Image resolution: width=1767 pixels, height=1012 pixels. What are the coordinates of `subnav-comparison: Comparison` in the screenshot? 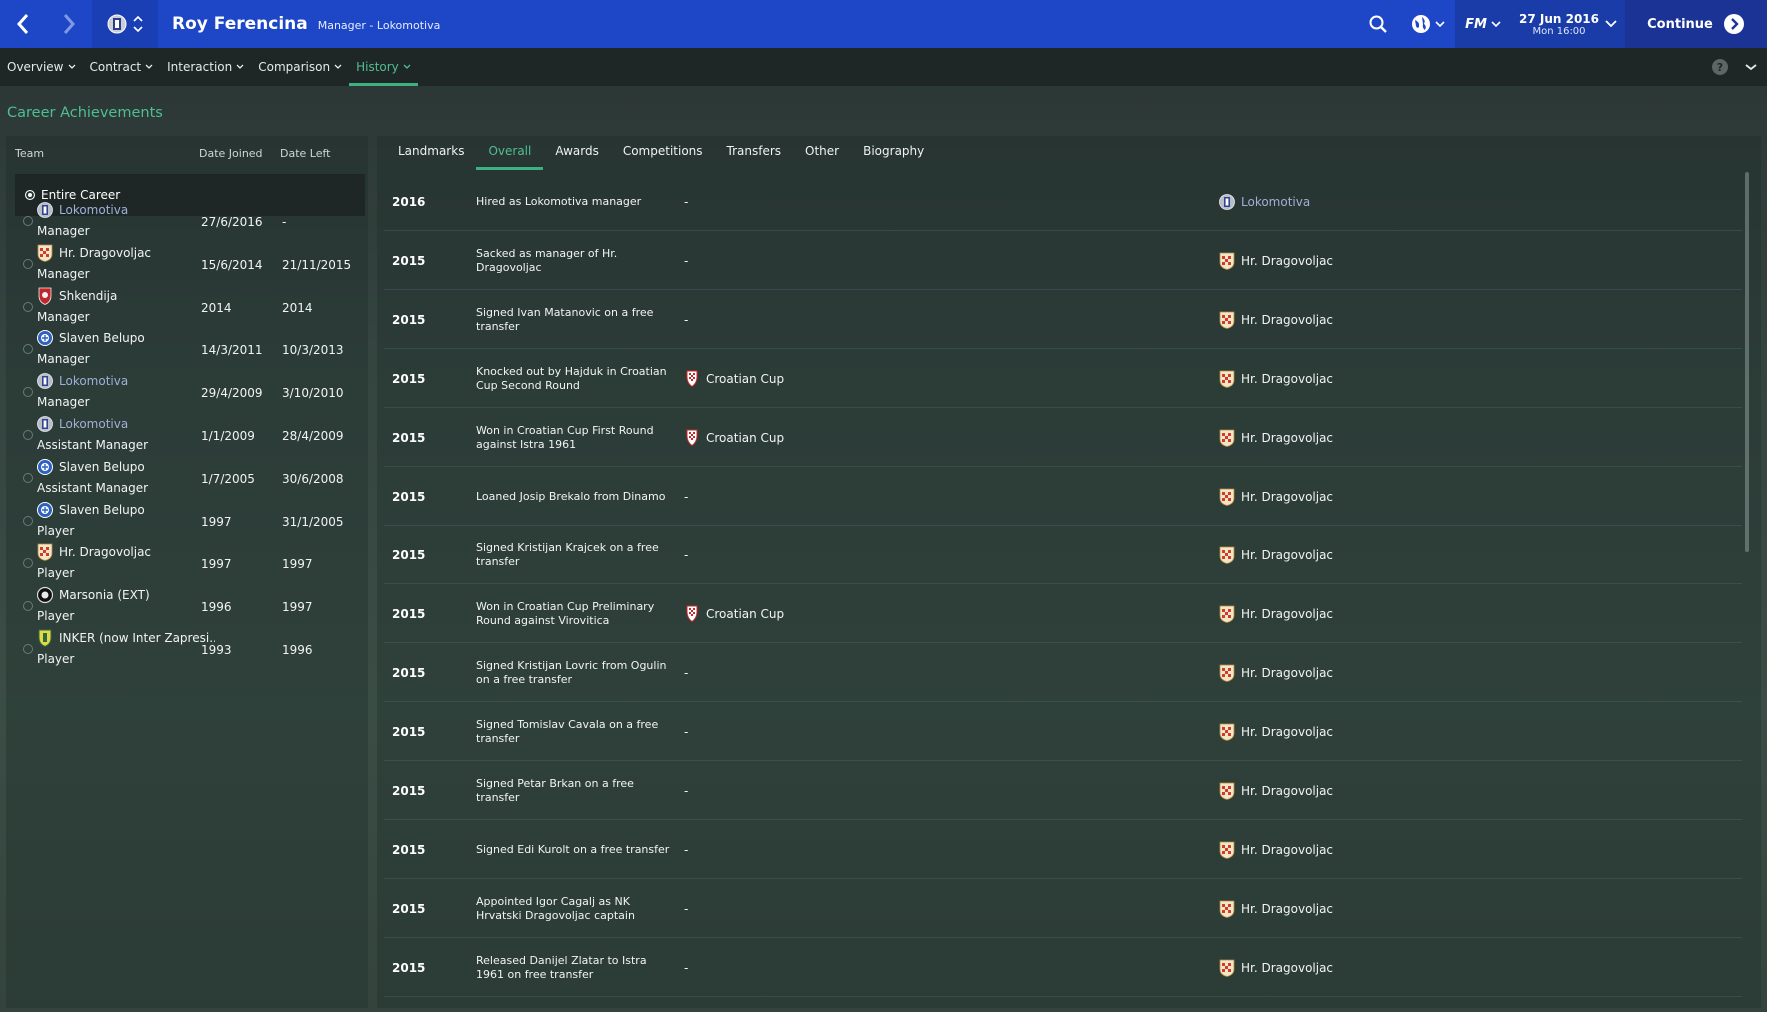 It's located at (300, 67).